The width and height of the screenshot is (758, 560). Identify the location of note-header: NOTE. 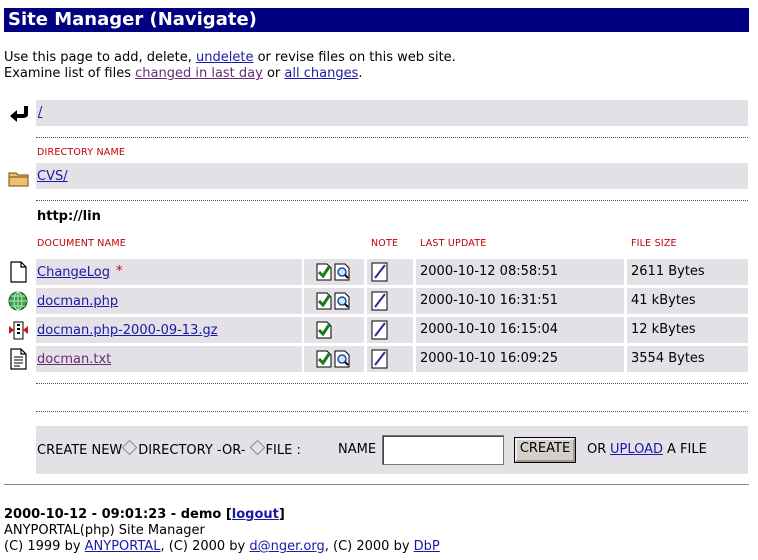
(385, 243).